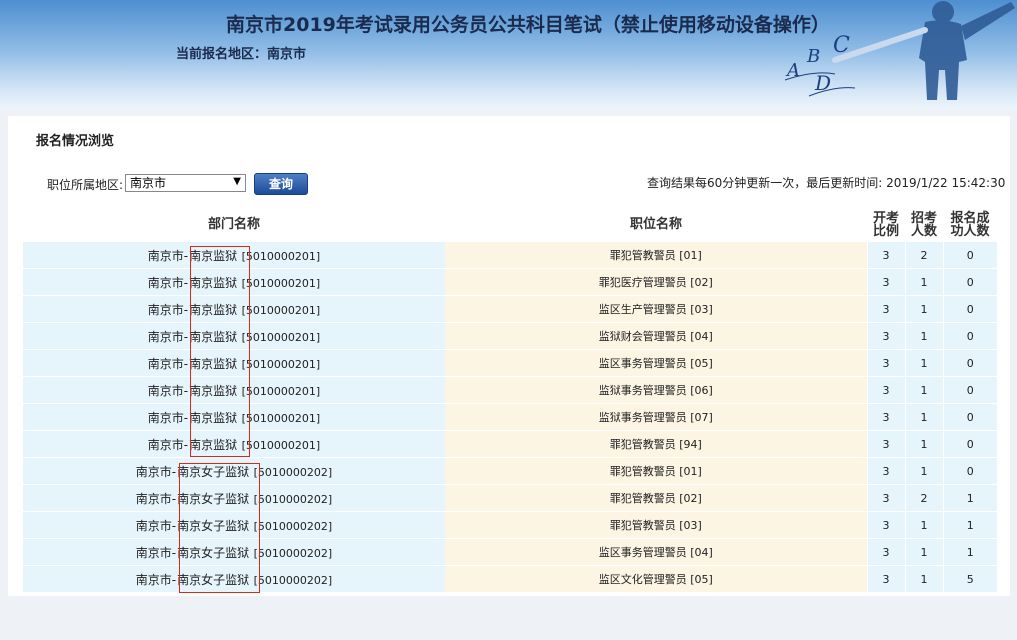 The height and width of the screenshot is (640, 1017). What do you see at coordinates (656, 552) in the screenshot?
I see `job-cell: 监区事务管理警员 [04]` at bounding box center [656, 552].